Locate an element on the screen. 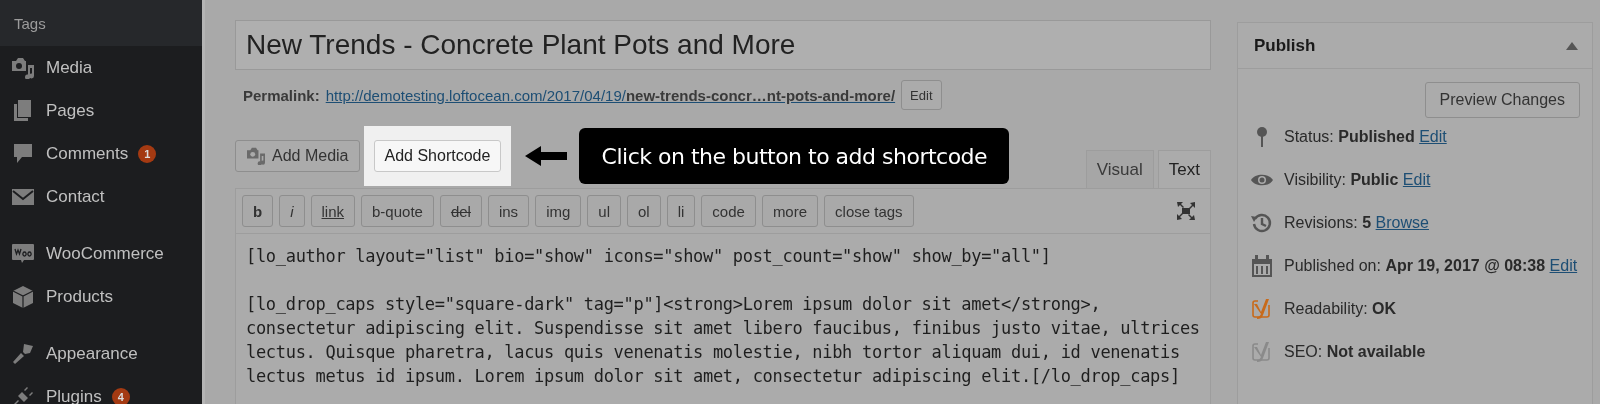  status-text: Status: Published is located at coordinates (1349, 136).